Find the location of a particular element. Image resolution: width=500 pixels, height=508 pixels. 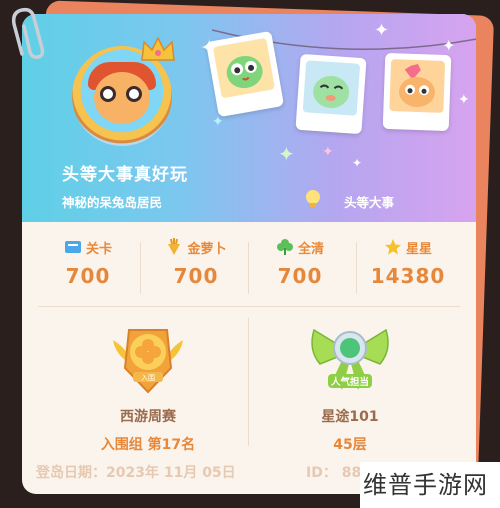

star-icon is located at coordinates (392, 247).